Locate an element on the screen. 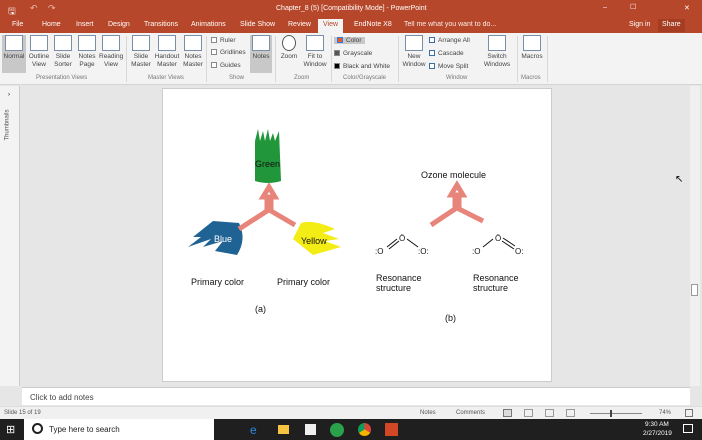 Image resolution: width=702 pixels, height=440 pixels. normal-view-button: Normal is located at coordinates (14, 54).